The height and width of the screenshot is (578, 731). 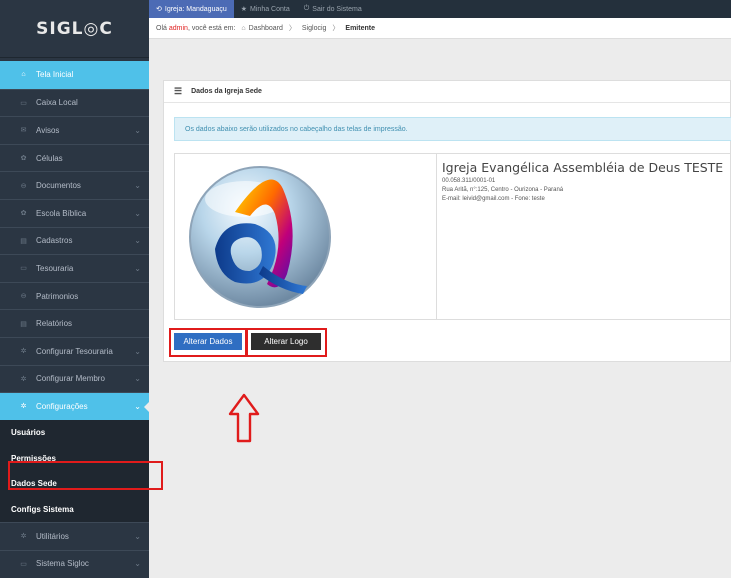 What do you see at coordinates (306, 8) in the screenshot?
I see `power-icon: ⏻` at bounding box center [306, 8].